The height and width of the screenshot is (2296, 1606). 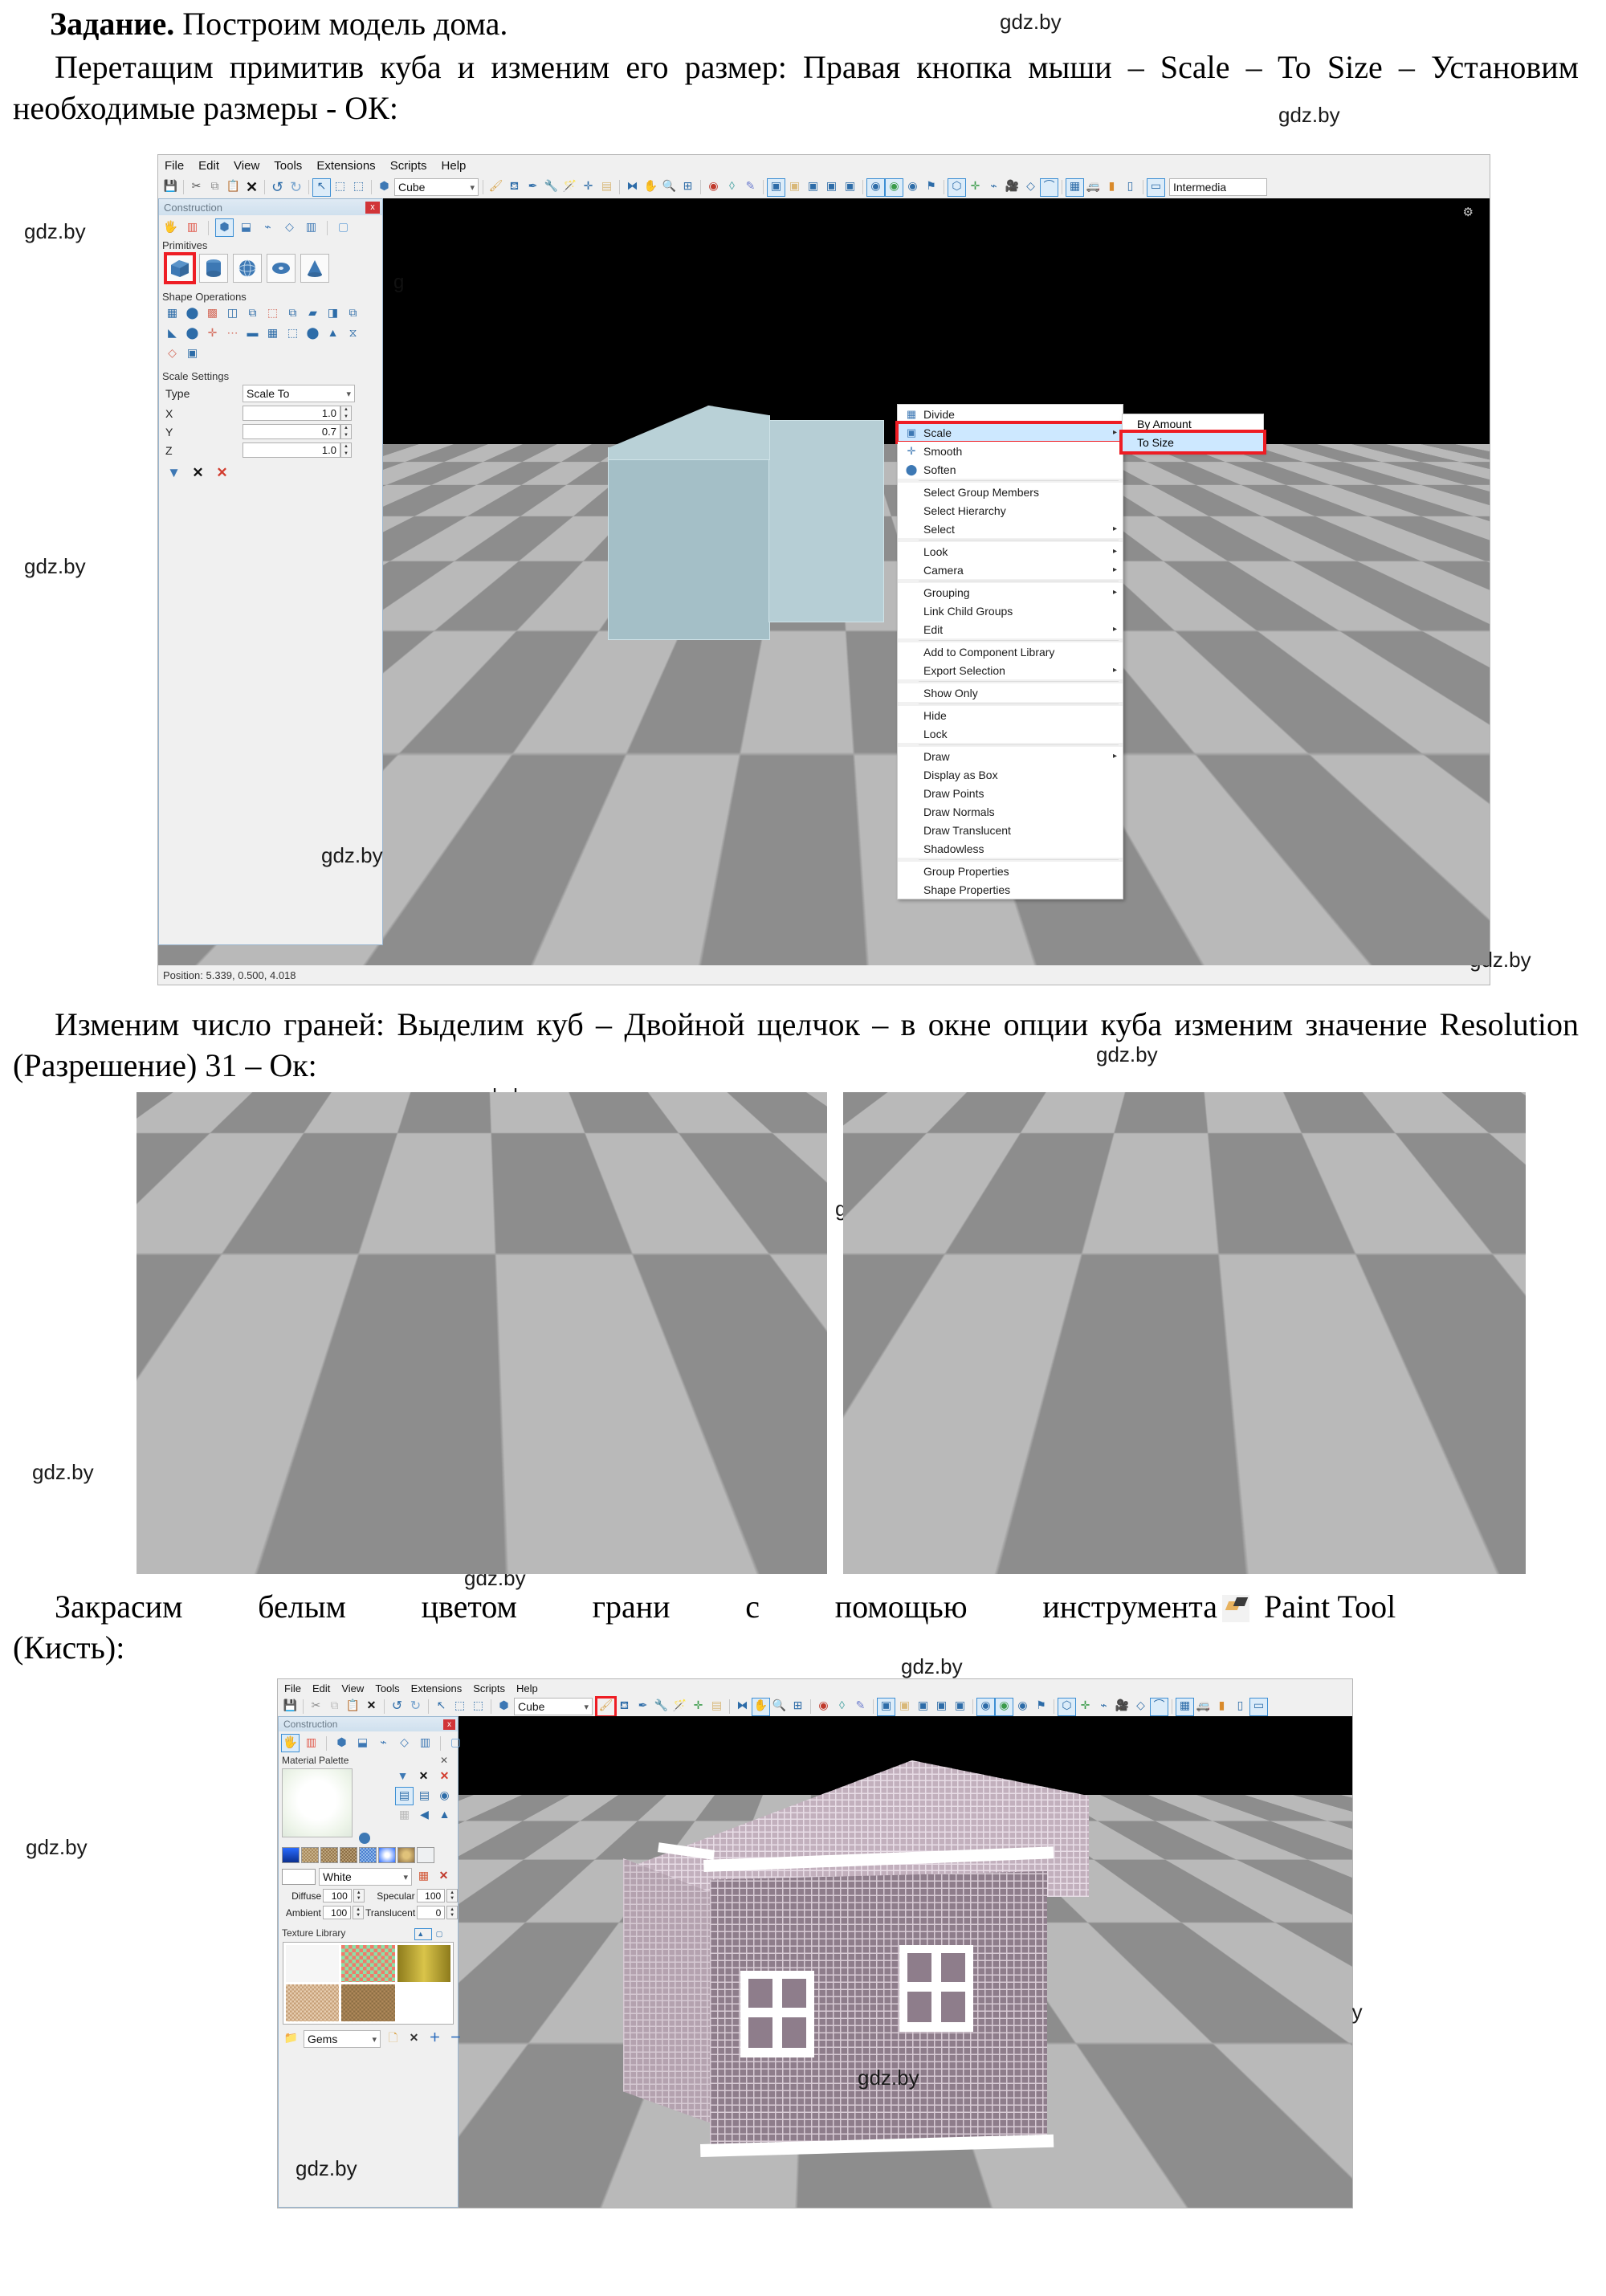 What do you see at coordinates (387, 1855) in the screenshot?
I see `swatch-glow` at bounding box center [387, 1855].